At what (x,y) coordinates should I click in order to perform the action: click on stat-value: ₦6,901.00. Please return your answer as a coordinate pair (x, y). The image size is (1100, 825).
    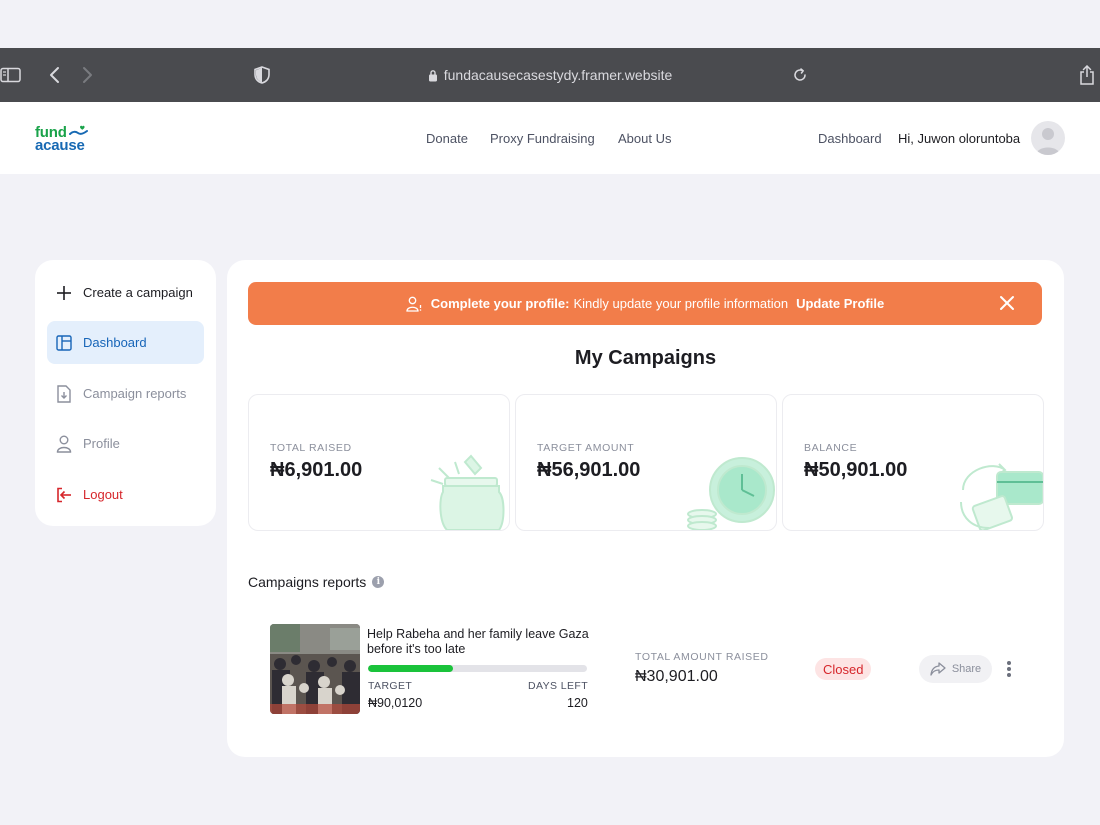
    Looking at the image, I should click on (316, 470).